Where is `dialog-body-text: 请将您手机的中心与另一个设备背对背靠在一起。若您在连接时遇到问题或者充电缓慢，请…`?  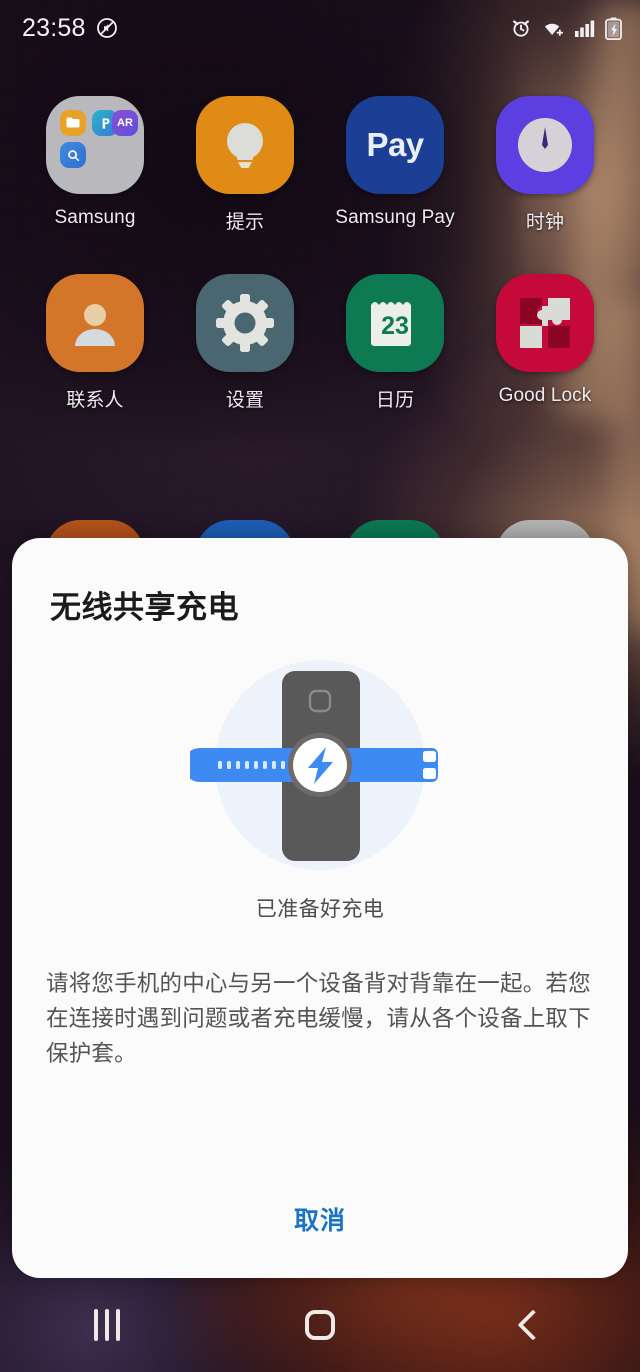
dialog-body-text: 请将您手机的中心与另一个设备背对背靠在一起。若您在连接时遇到问题或者充电缓慢，请… is located at coordinates (318, 1018).